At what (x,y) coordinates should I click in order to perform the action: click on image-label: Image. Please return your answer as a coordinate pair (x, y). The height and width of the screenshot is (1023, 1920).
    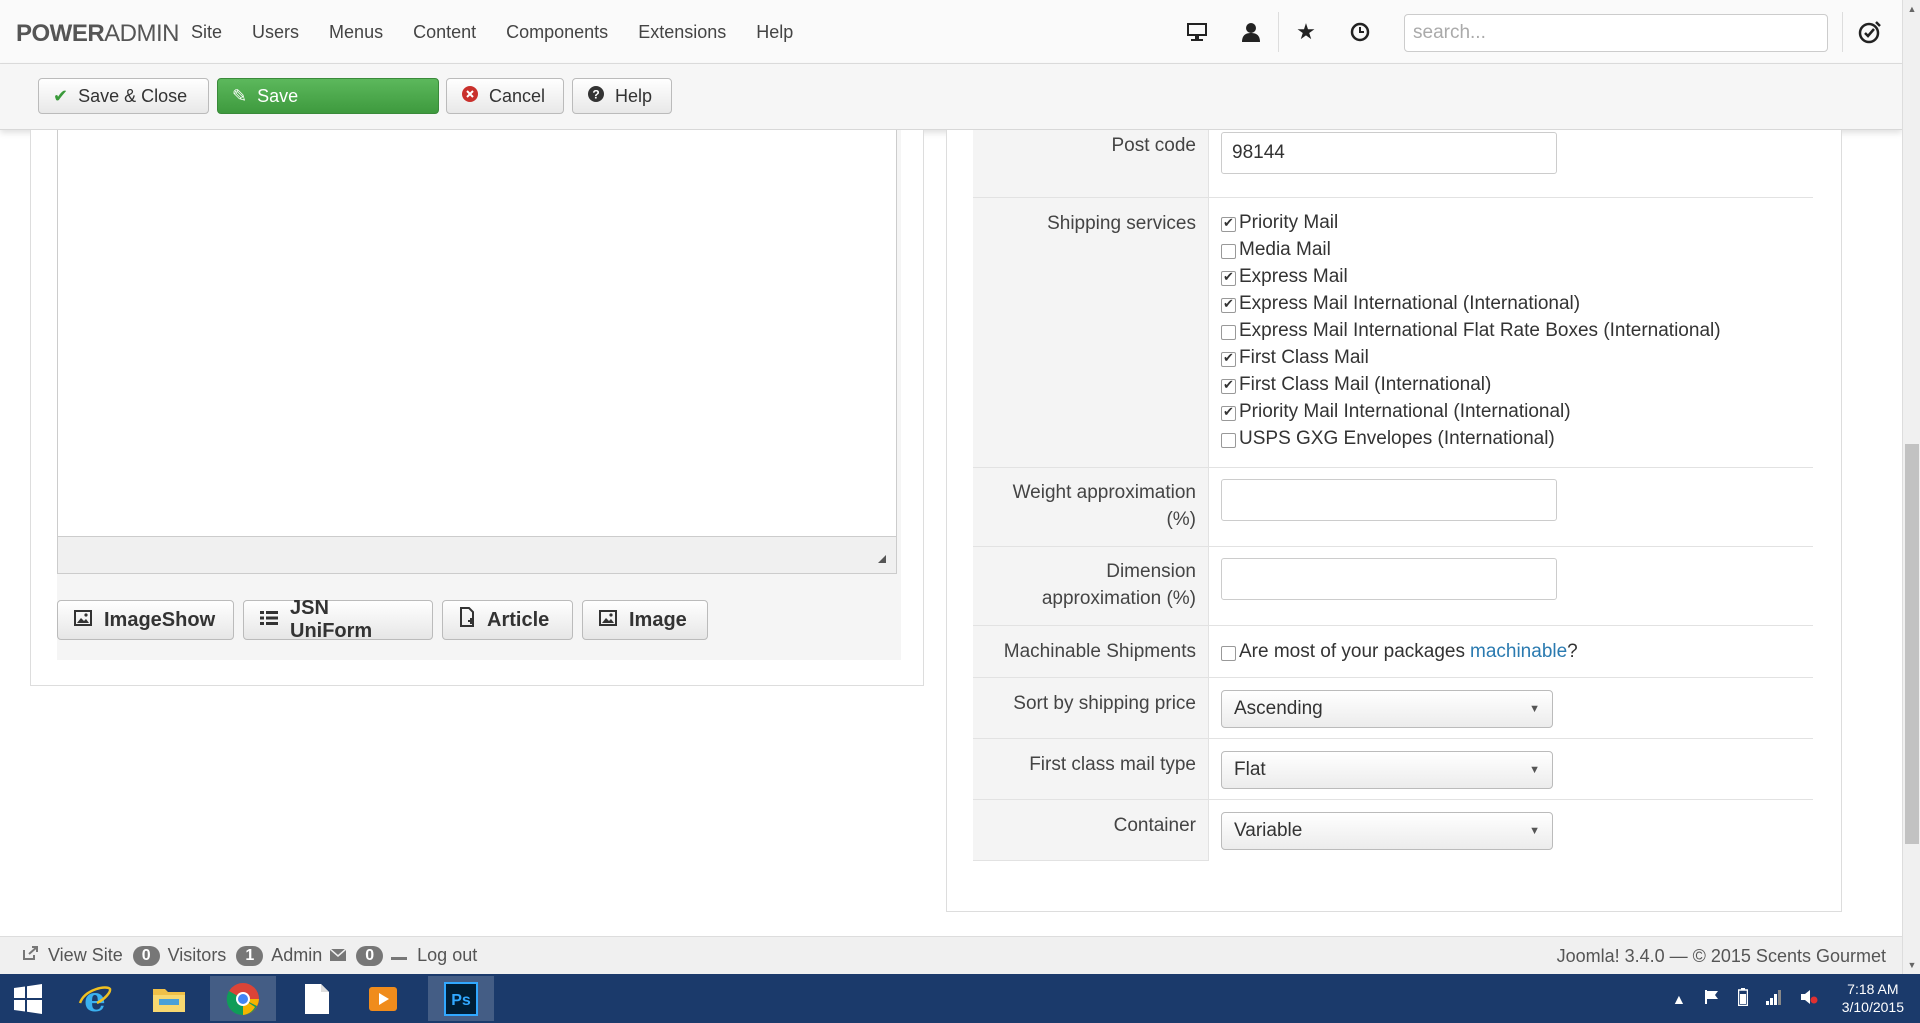
    Looking at the image, I should click on (658, 619).